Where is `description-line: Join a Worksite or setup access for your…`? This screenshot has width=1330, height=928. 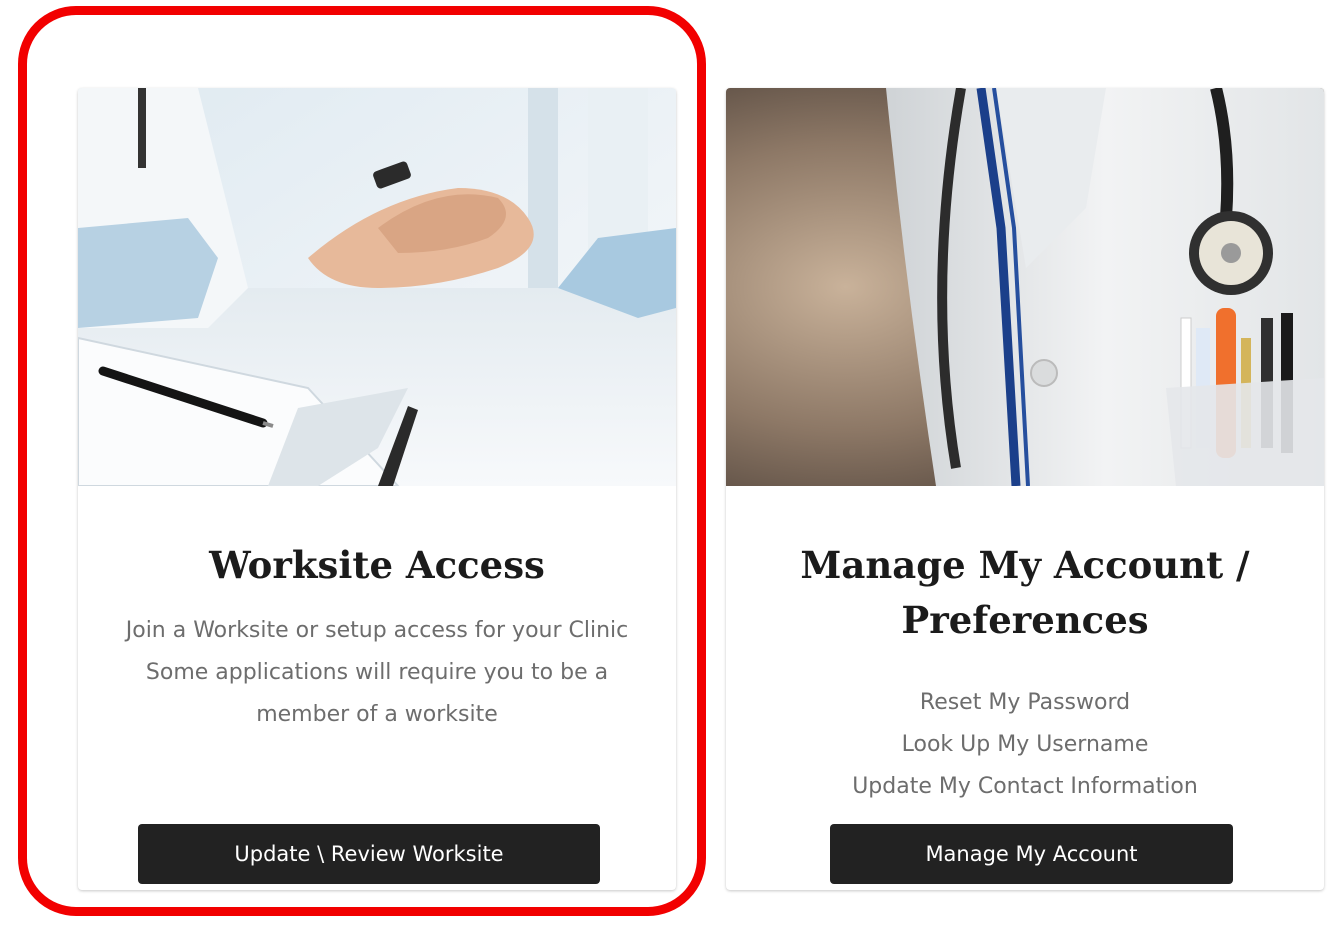 description-line: Join a Worksite or setup access for your… is located at coordinates (377, 630).